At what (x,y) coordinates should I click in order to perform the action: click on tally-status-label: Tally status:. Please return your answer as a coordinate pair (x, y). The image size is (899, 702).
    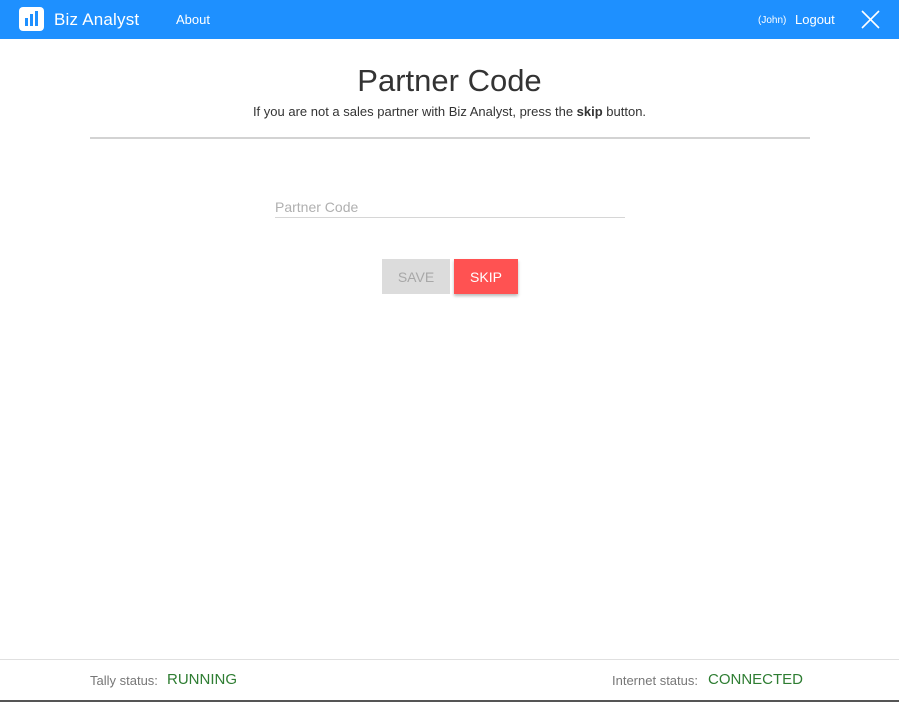
    Looking at the image, I should click on (124, 680).